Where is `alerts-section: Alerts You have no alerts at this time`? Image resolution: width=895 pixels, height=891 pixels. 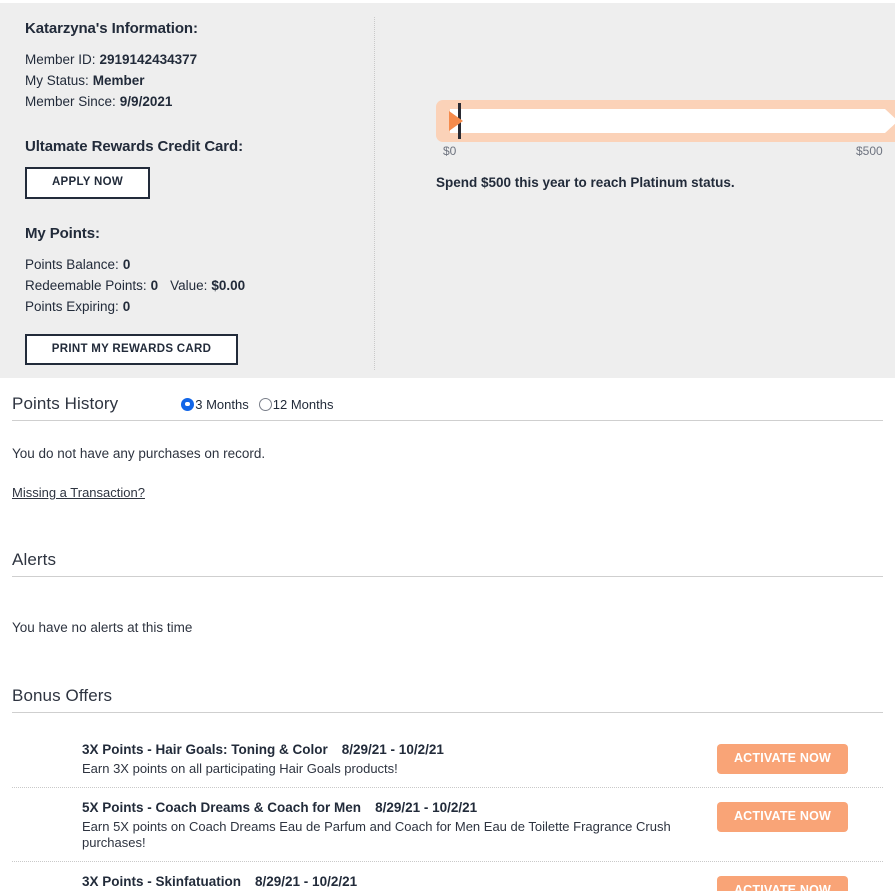
alerts-section: Alerts You have no alerts at this time is located at coordinates (447, 584).